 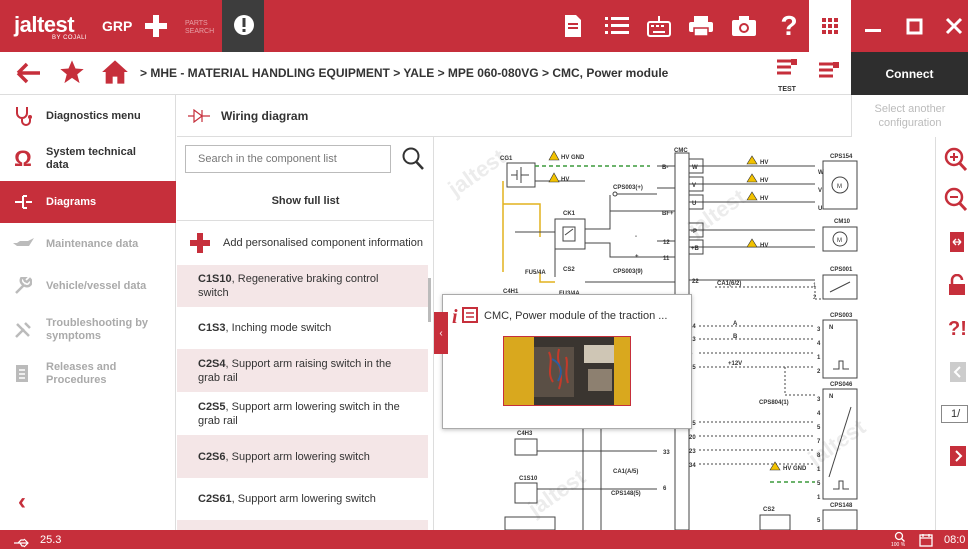 I want to click on alert-icon, so click(x=244, y=25).